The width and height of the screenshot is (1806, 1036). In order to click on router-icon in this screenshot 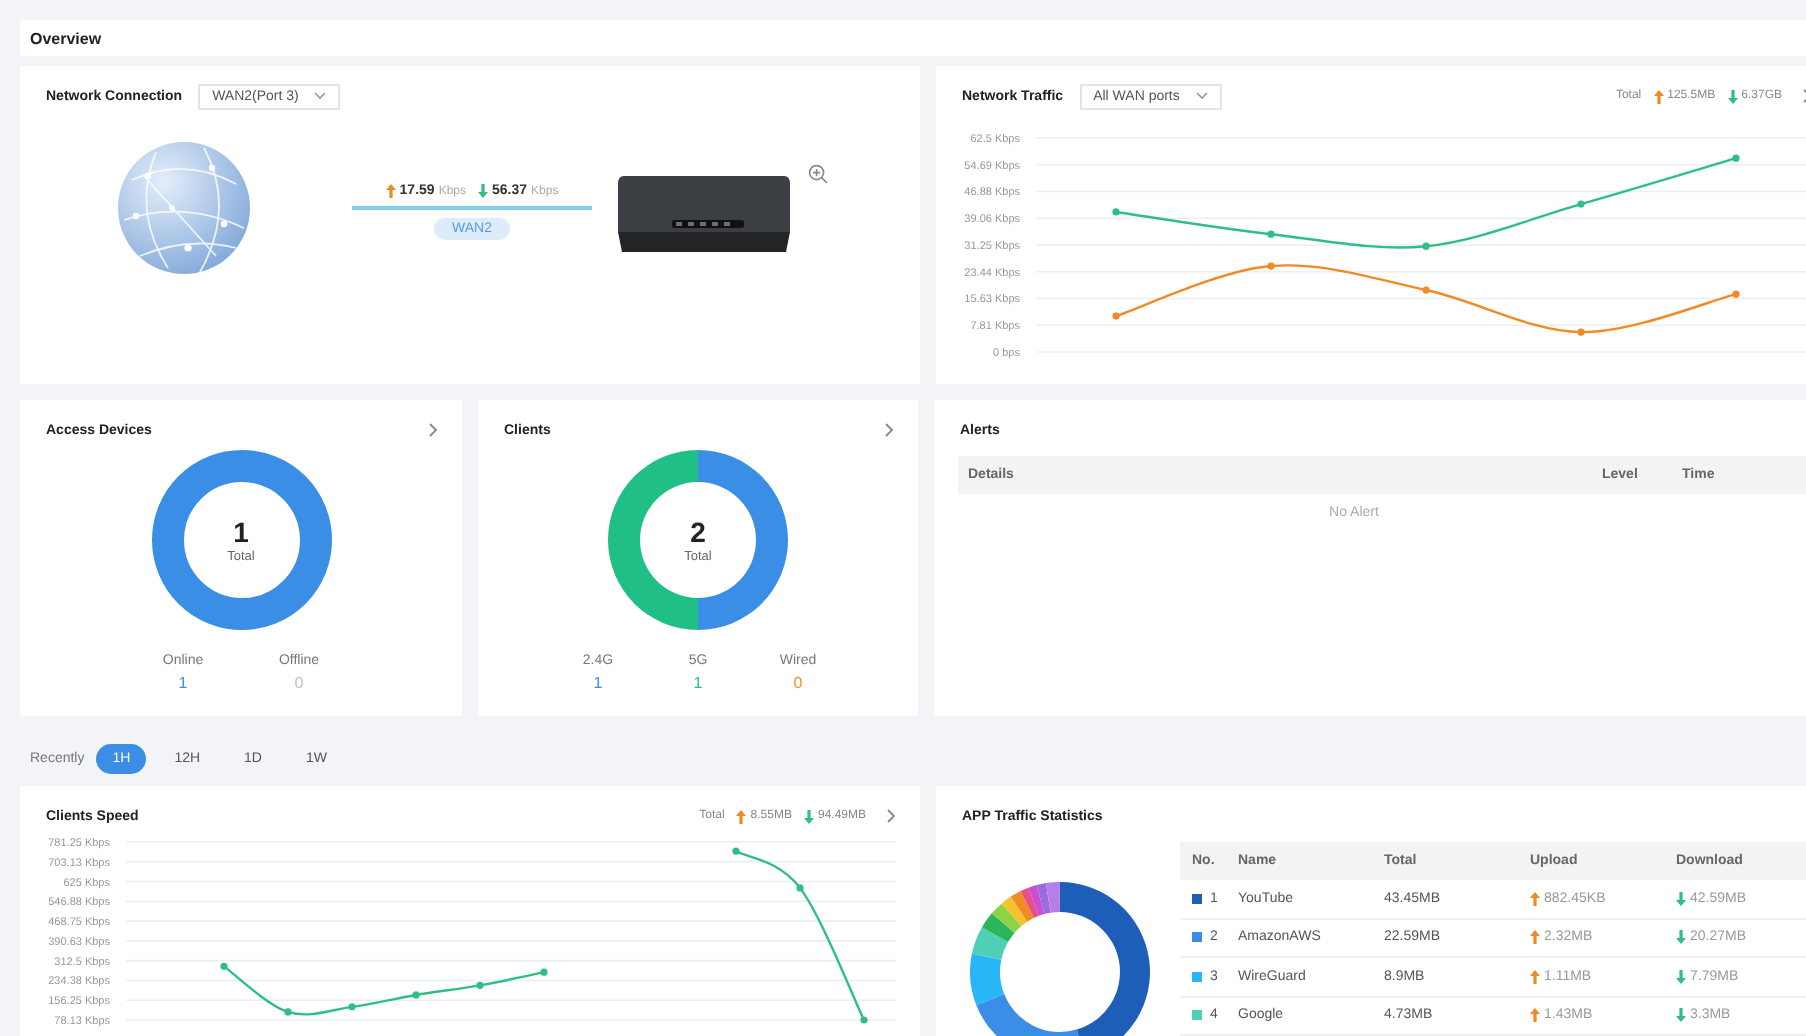, I will do `click(704, 214)`.